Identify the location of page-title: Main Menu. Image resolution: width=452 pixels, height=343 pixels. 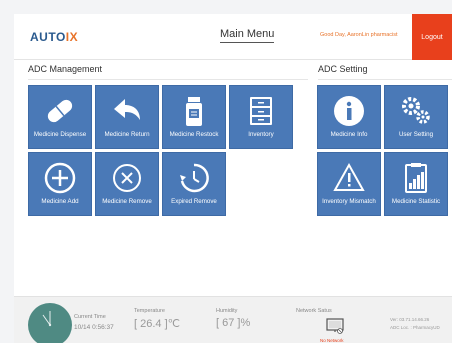
(247, 35).